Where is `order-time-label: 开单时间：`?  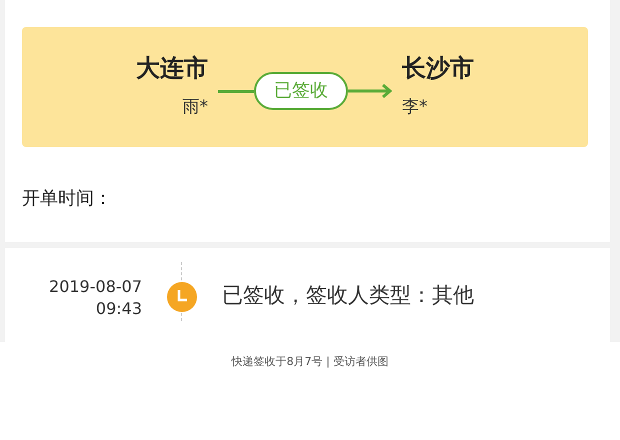 order-time-label: 开单时间： is located at coordinates (67, 198).